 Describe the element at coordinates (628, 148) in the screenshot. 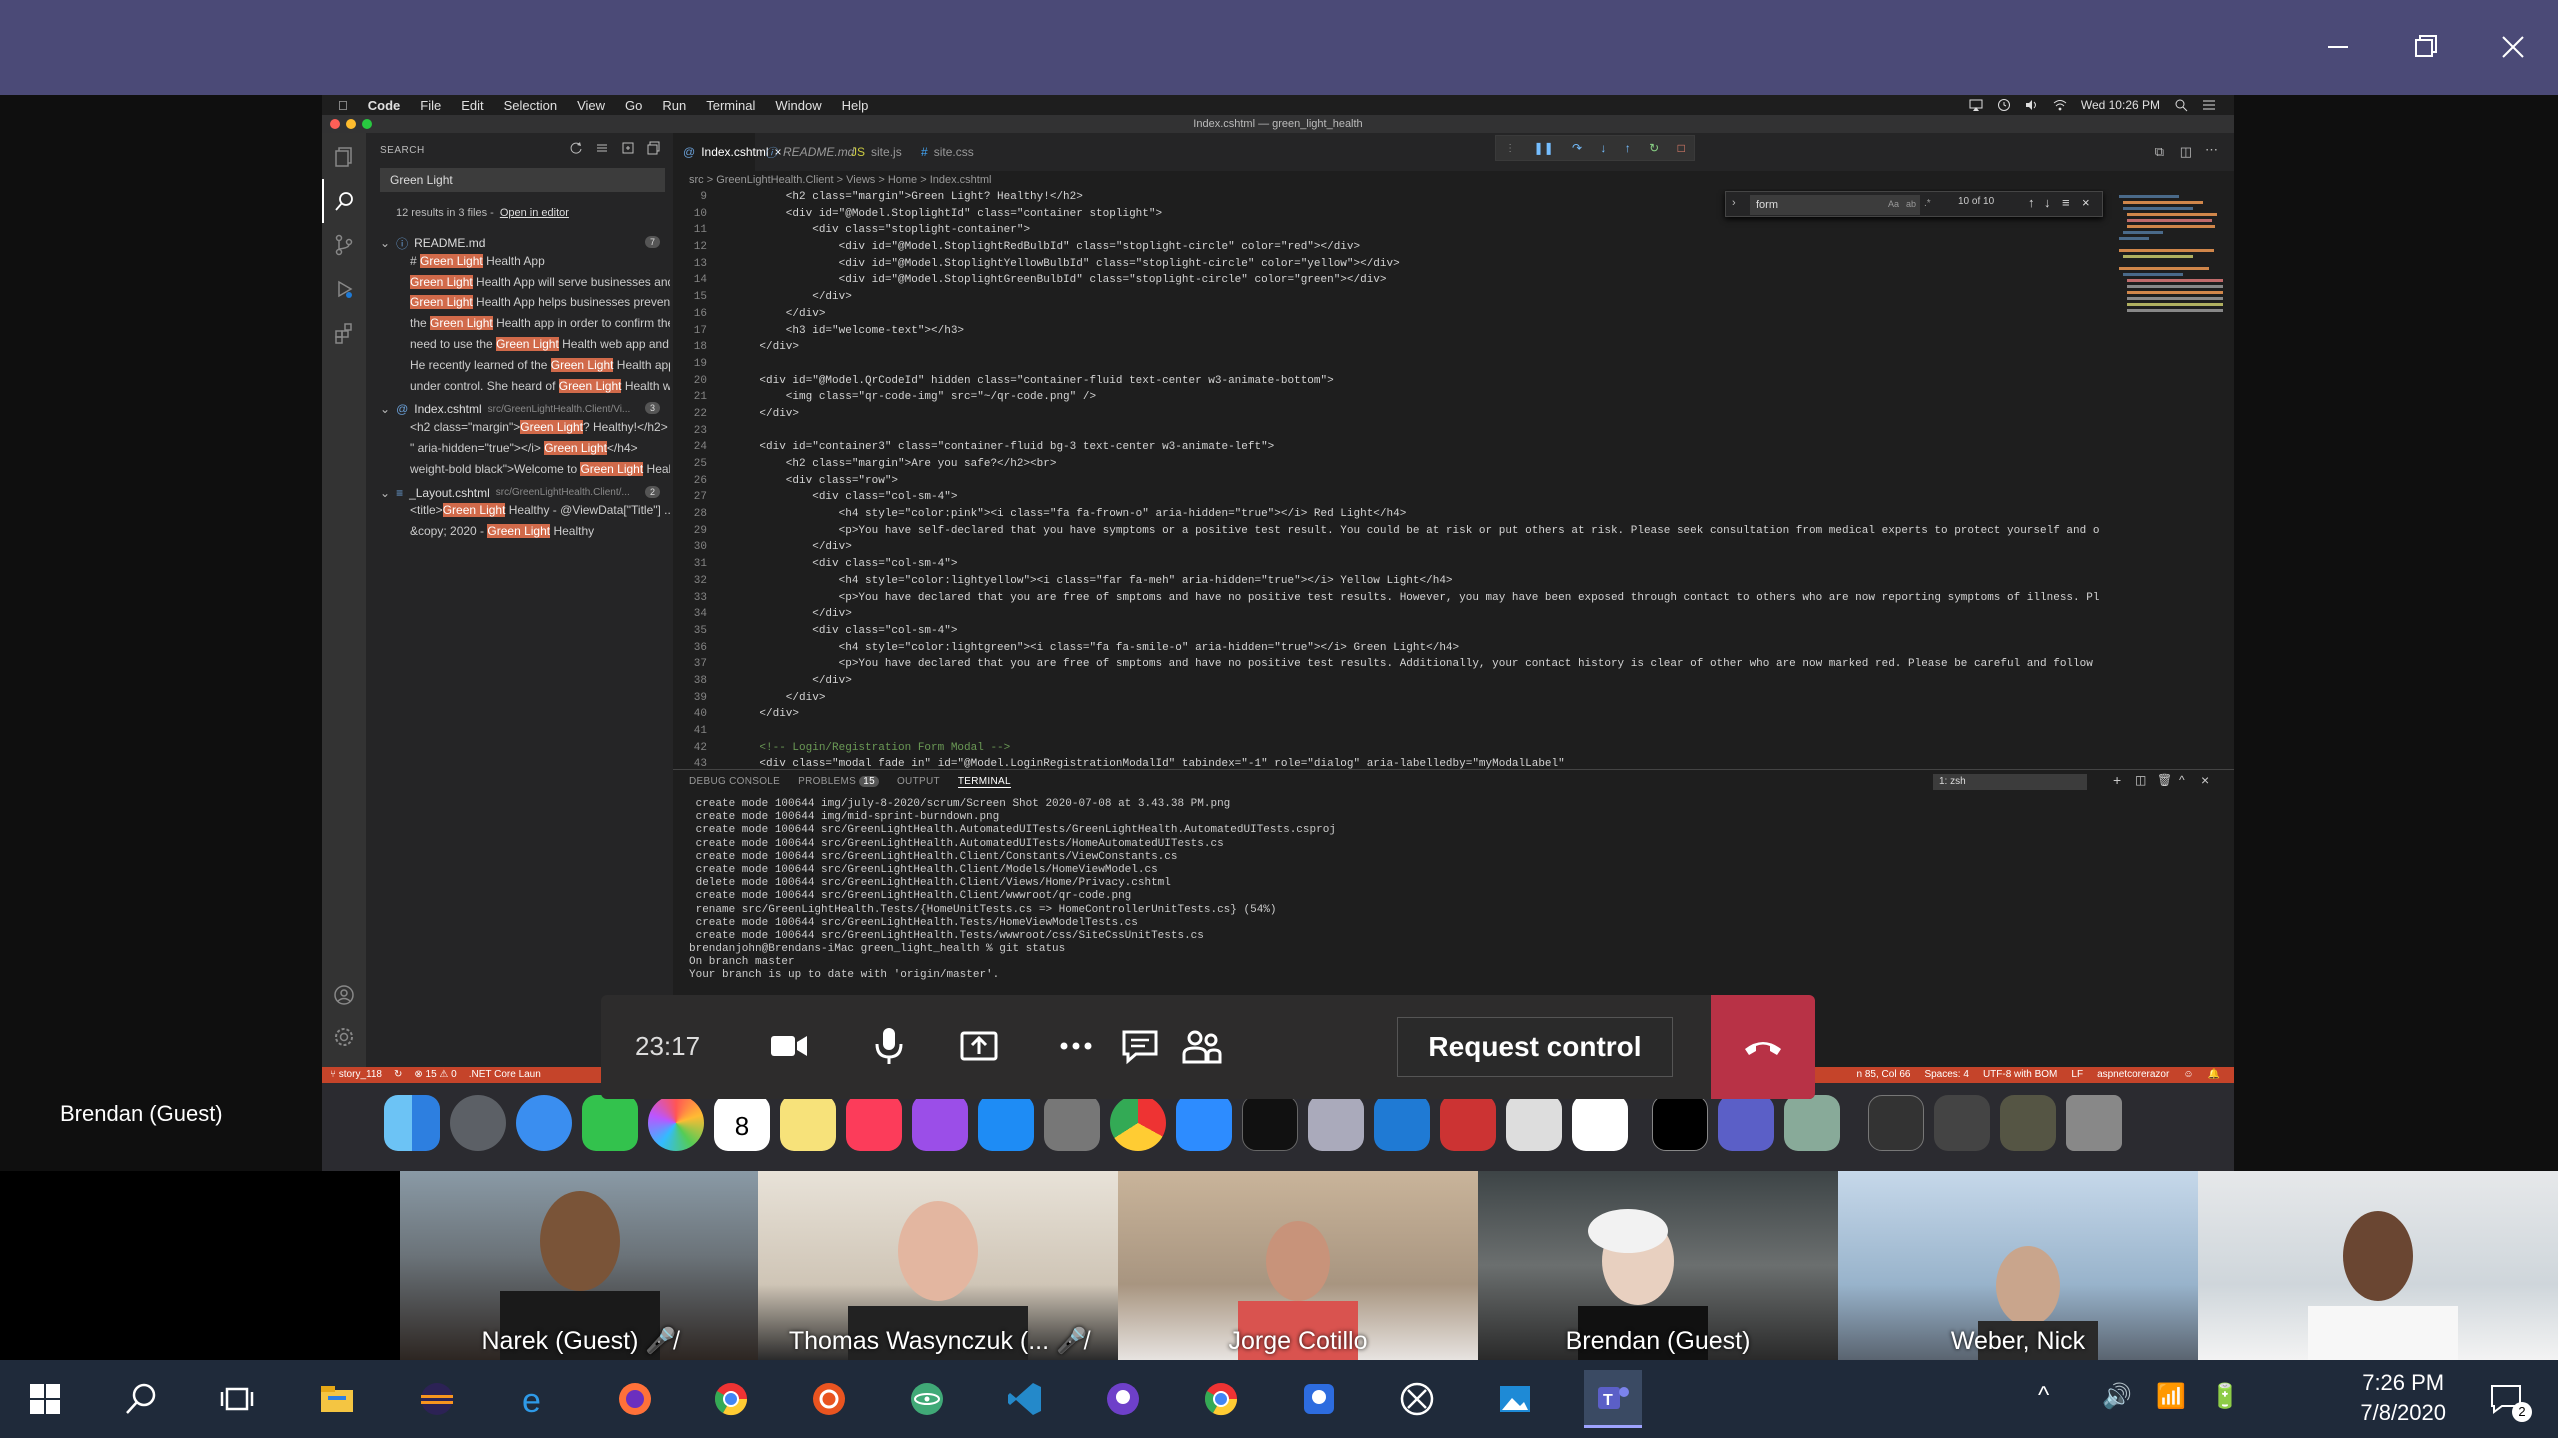

I see `new-search-editor-icon` at that location.